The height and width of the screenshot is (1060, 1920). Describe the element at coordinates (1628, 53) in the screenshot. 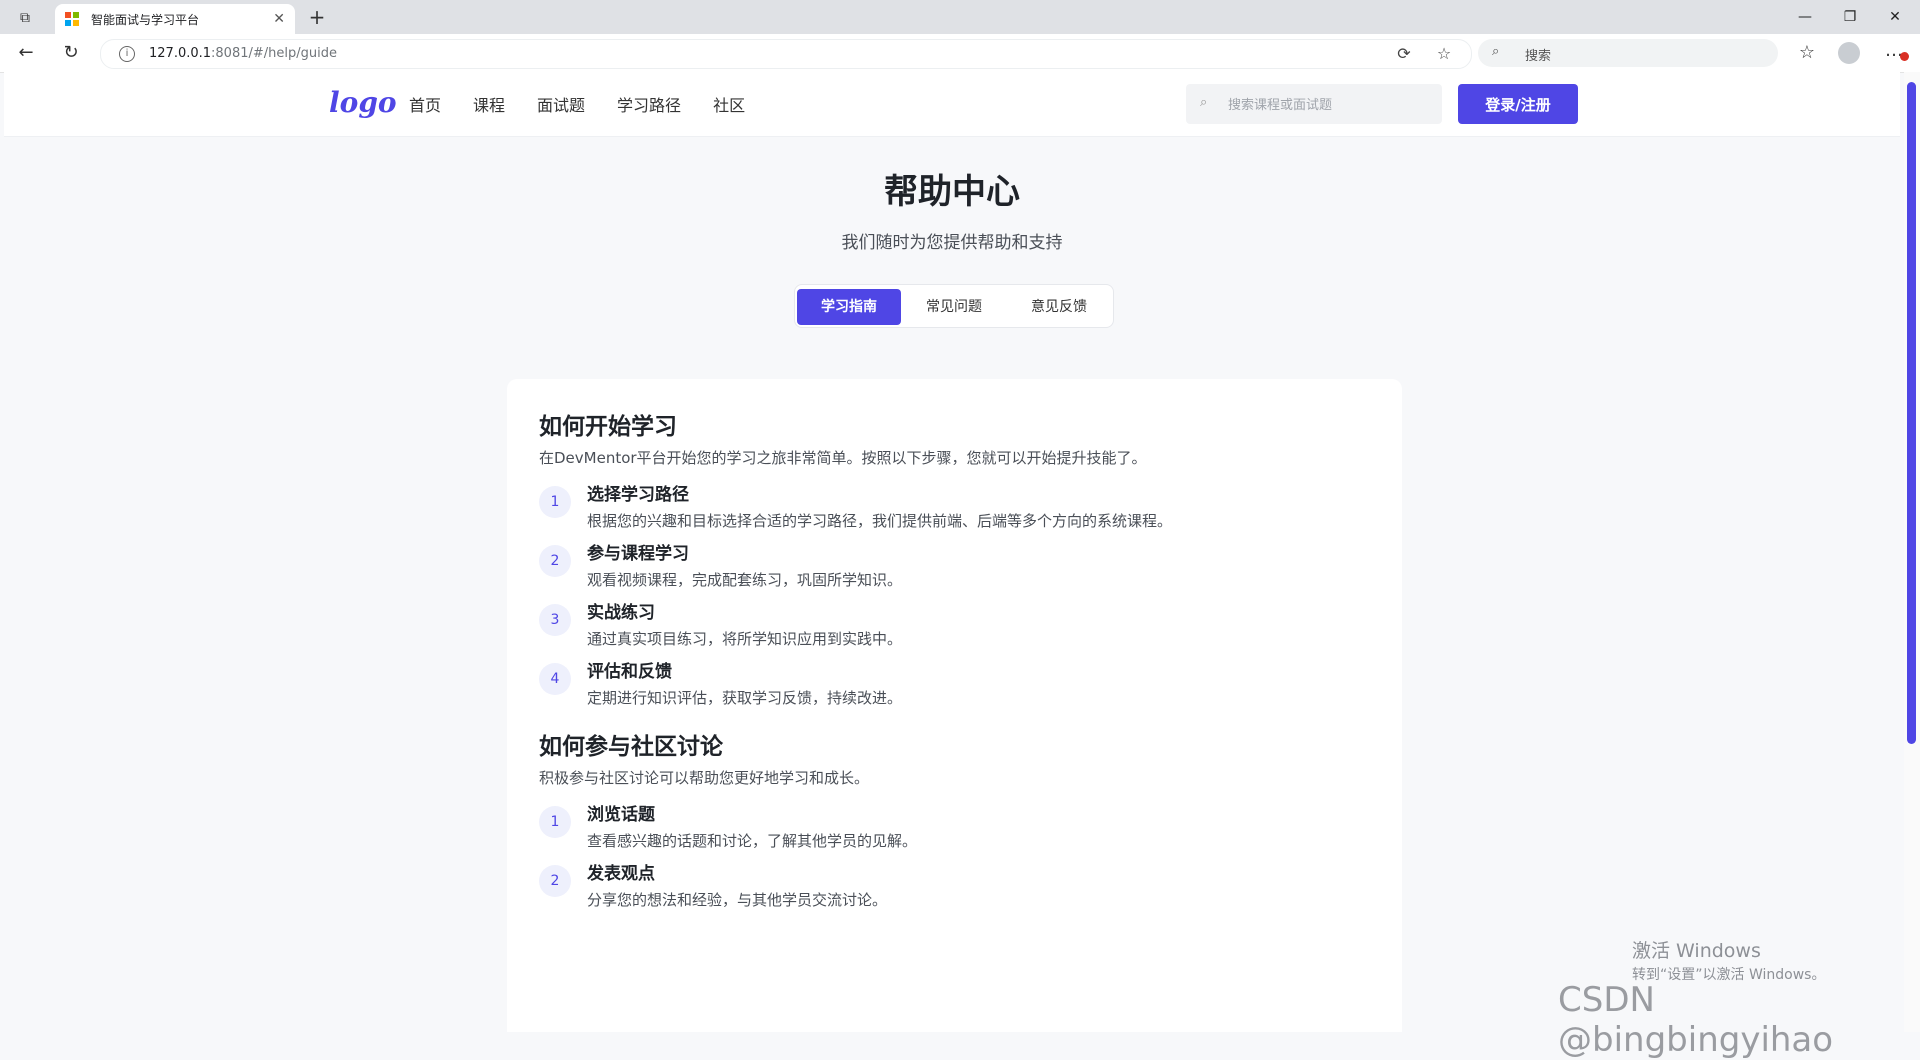

I see `browser-search-box: ⌕ 搜索` at that location.